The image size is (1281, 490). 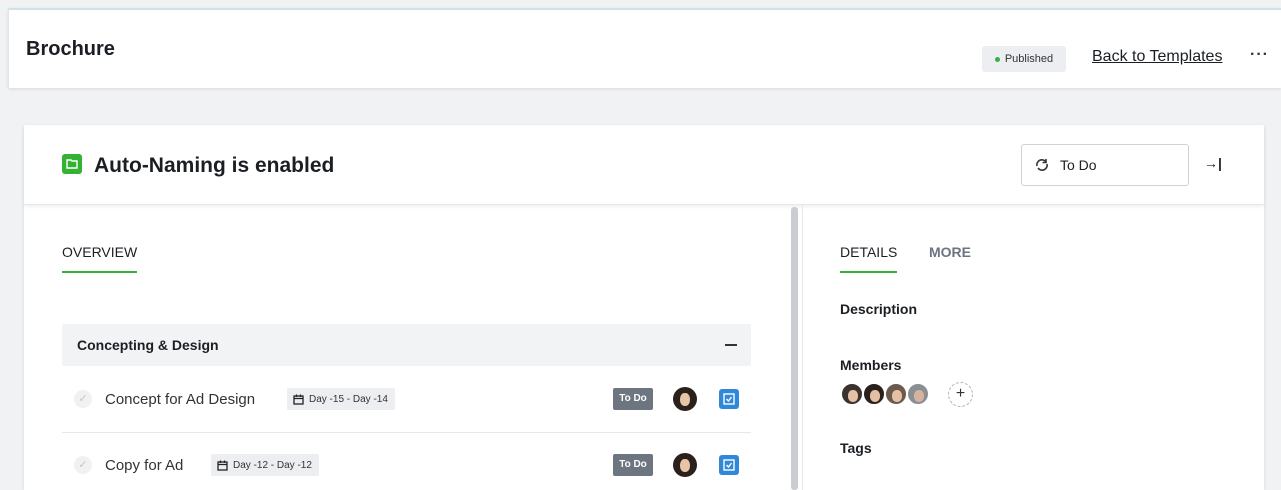 I want to click on date-chip-label: Day -12 - Day -12, so click(x=272, y=465).